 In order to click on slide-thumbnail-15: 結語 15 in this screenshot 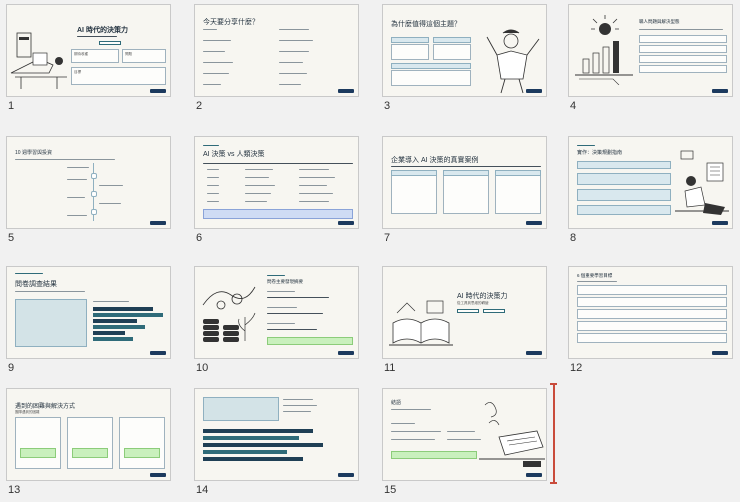, I will do `click(463, 440)`.